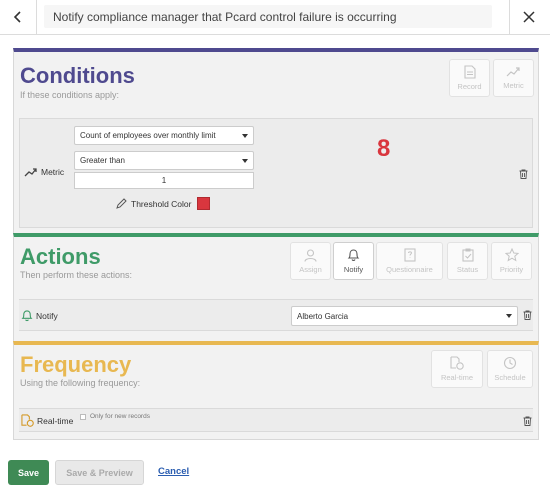 Image resolution: width=550 pixels, height=487 pixels. I want to click on threshold-color-swatch, so click(204, 203).